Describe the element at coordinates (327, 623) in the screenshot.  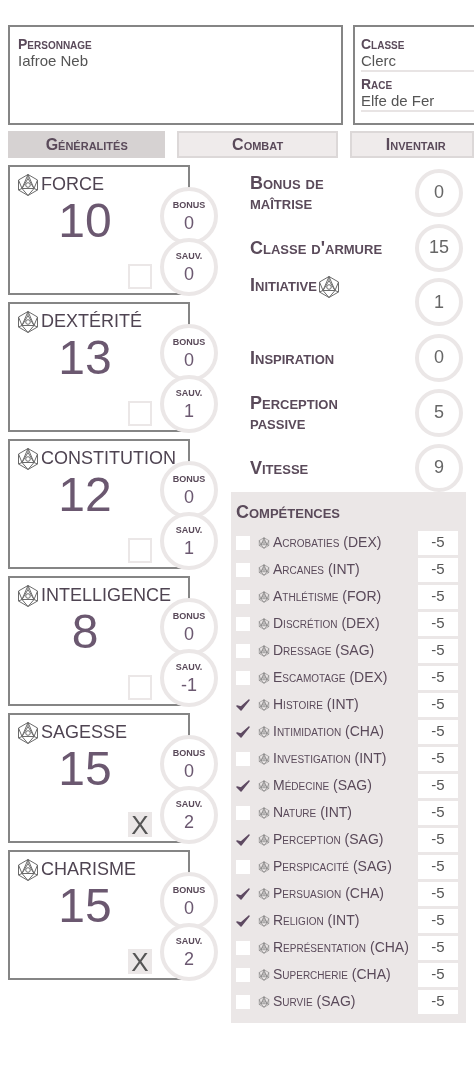
I see `skill-name: Discrétion (DEX)` at that location.